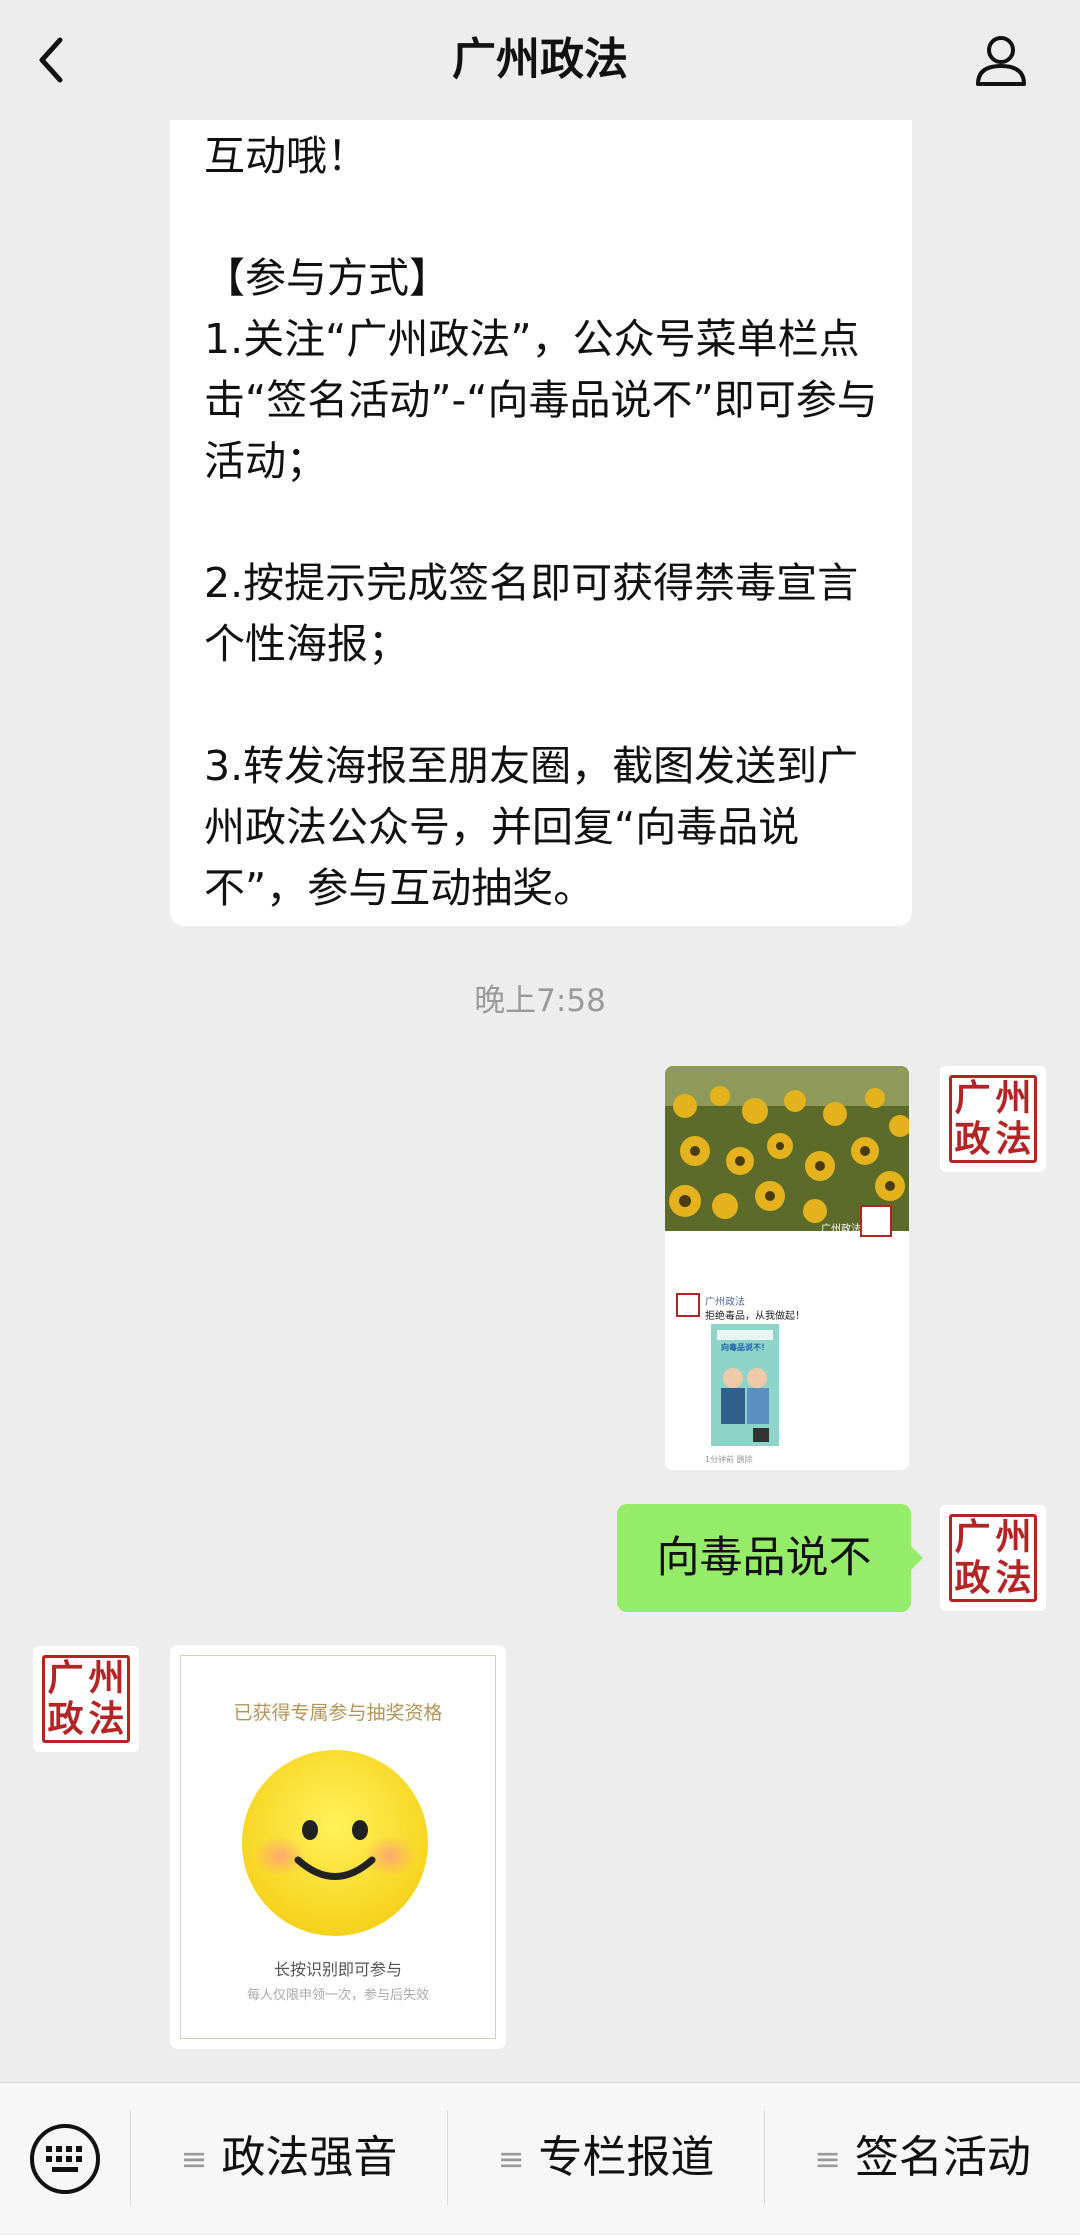  Describe the element at coordinates (65, 2161) in the screenshot. I see `keyboard-icon` at that location.